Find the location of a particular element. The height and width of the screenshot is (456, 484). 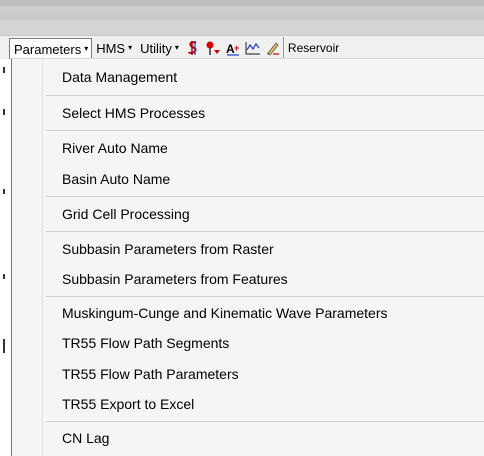

menu-item-grid-cell-processing: Grid Cell Processing is located at coordinates (116, 214).